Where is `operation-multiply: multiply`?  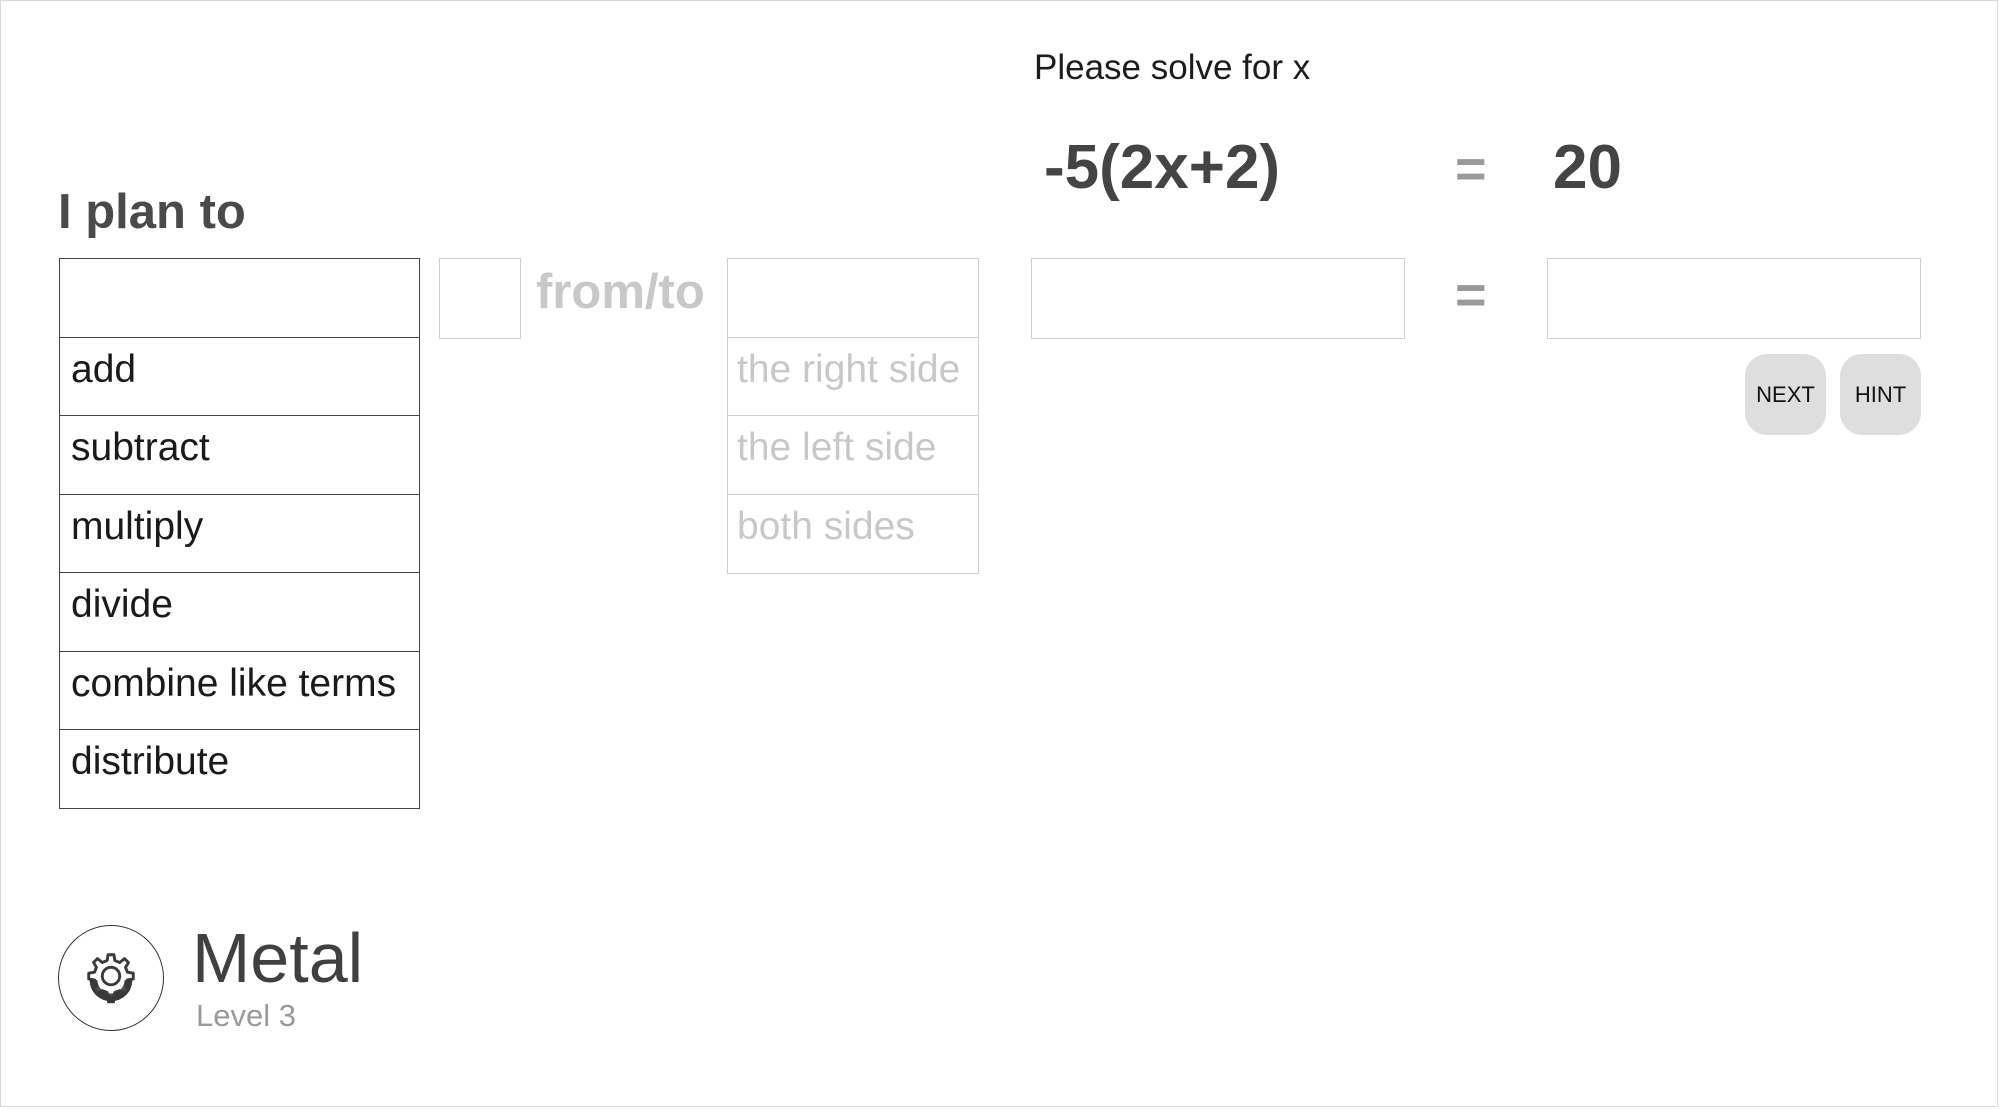
operation-multiply: multiply is located at coordinates (239, 533).